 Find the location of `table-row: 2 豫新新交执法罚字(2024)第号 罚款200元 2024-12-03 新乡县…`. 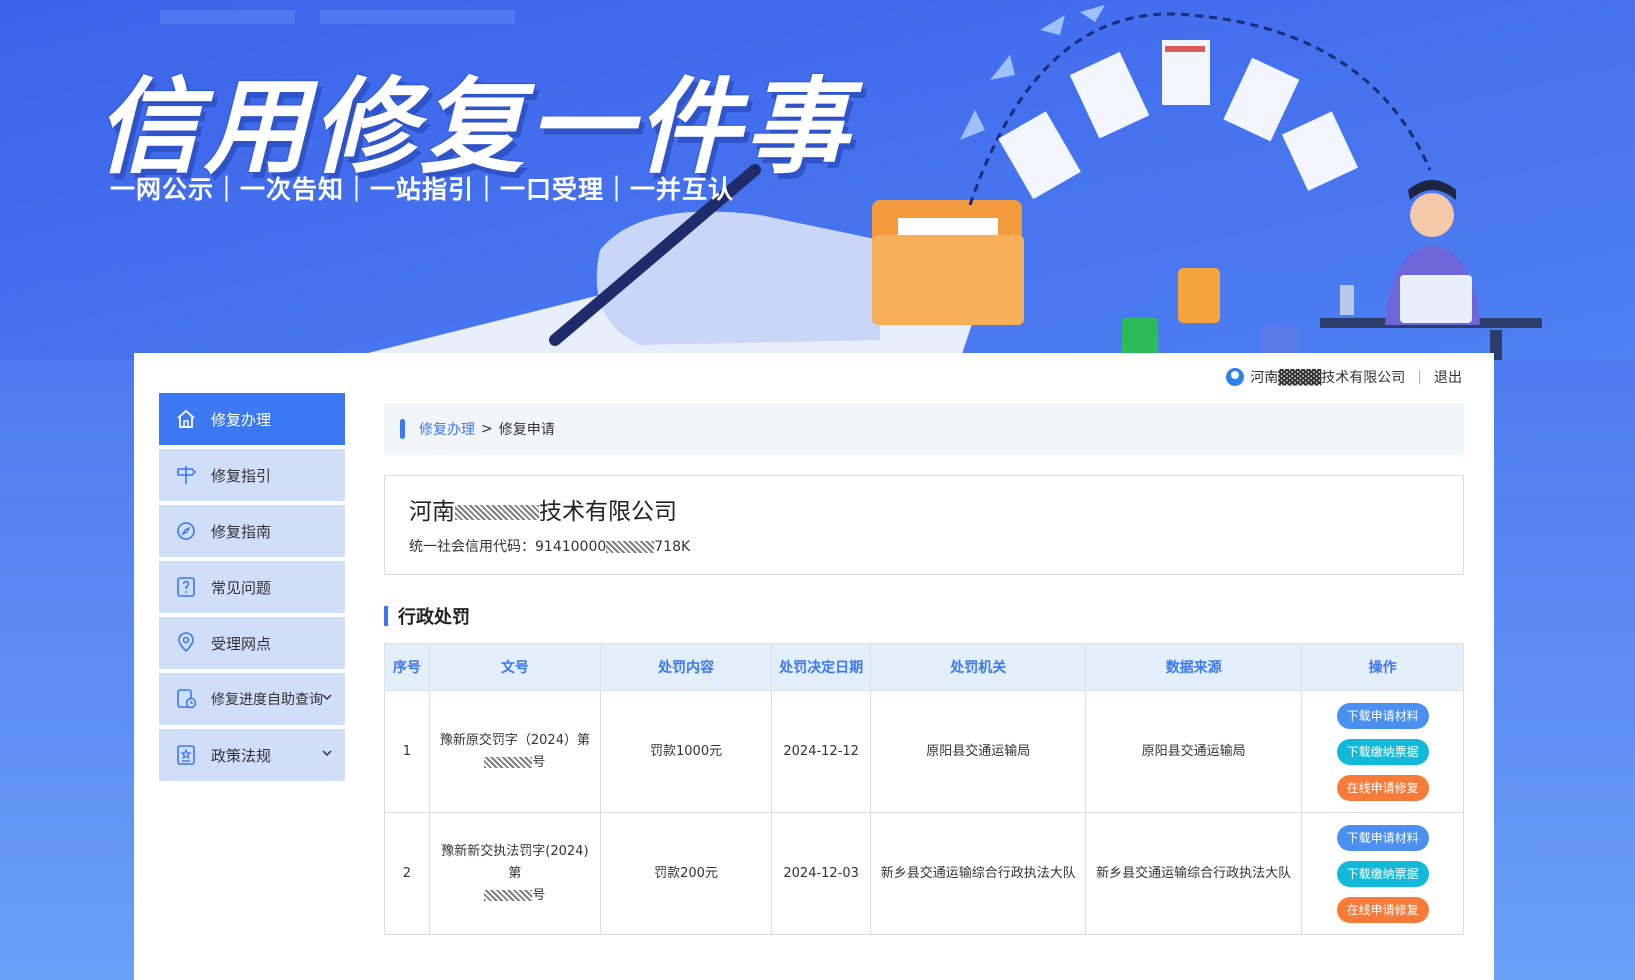

table-row: 2 豫新新交执法罚字(2024)第号 罚款200元 2024-12-03 新乡县… is located at coordinates (924, 873).